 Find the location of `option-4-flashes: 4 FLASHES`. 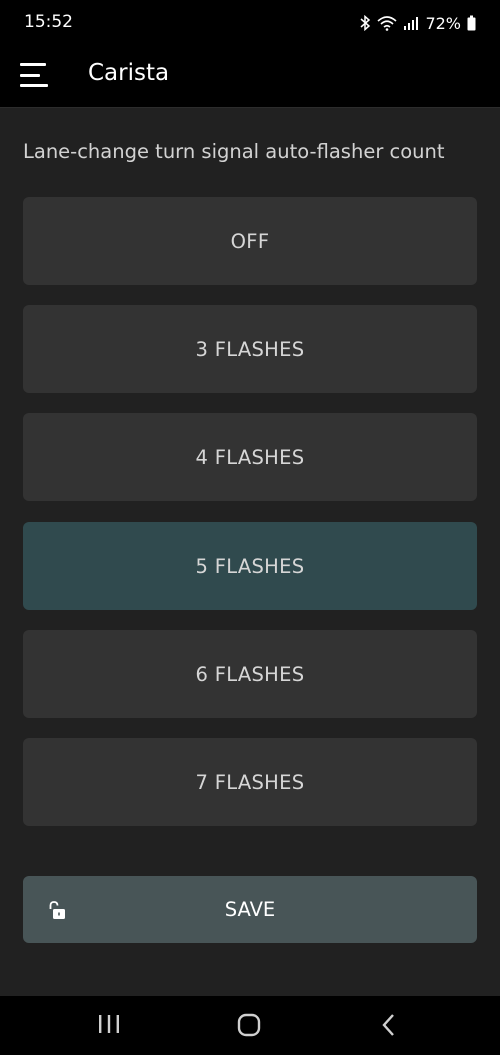

option-4-flashes: 4 FLASHES is located at coordinates (250, 457).